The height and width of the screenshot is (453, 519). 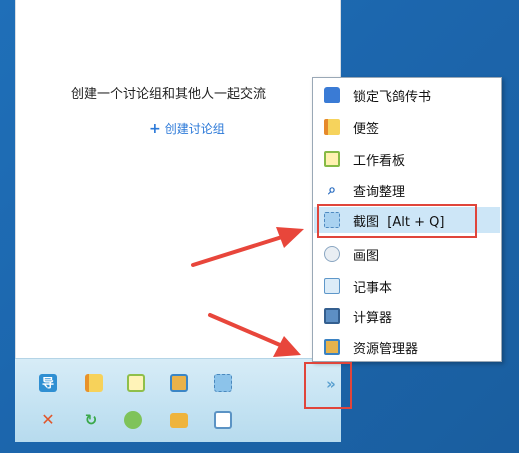 What do you see at coordinates (407, 347) in the screenshot?
I see `menu-item-explorer: 资源管理器` at bounding box center [407, 347].